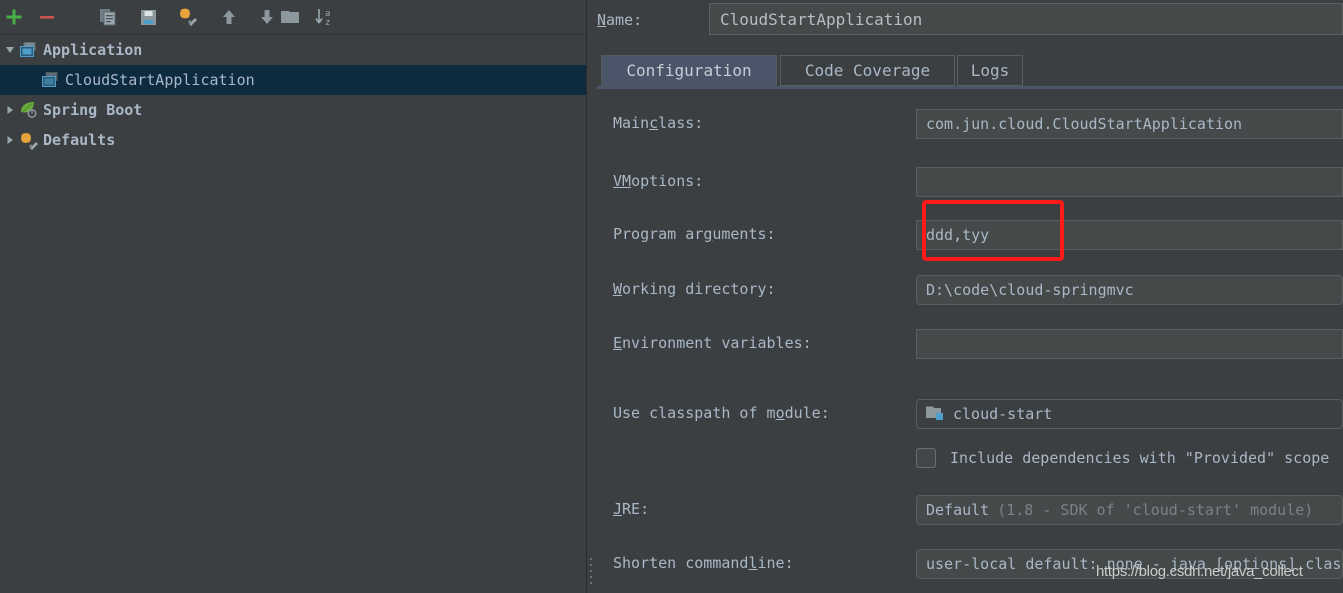 The height and width of the screenshot is (593, 1343). Describe the element at coordinates (29, 110) in the screenshot. I see `spring-boot-icon` at that location.